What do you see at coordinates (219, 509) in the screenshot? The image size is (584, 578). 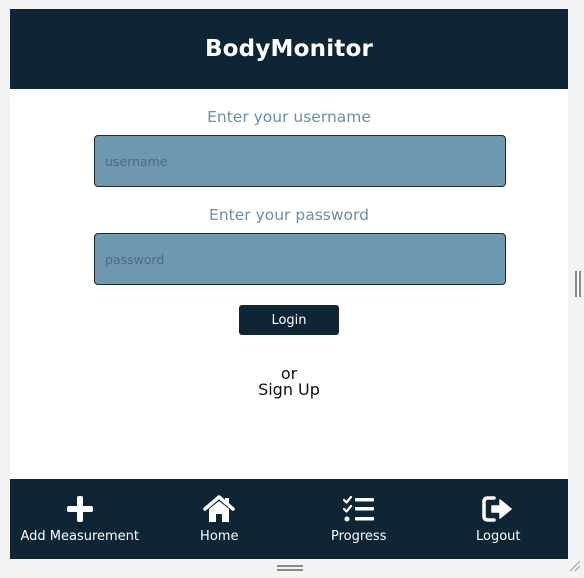 I see `home-icon` at bounding box center [219, 509].